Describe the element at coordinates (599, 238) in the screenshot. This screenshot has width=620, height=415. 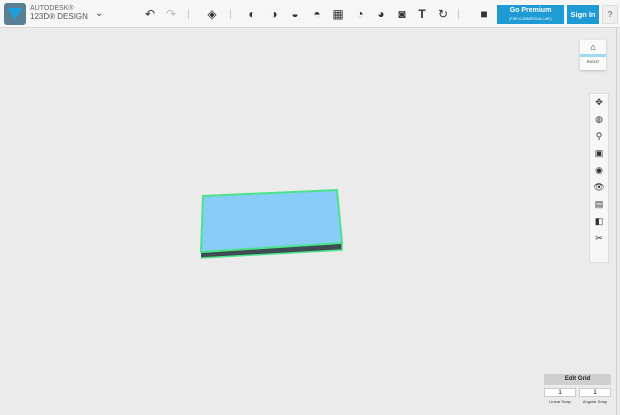
I see `physical-icon: ✂` at that location.